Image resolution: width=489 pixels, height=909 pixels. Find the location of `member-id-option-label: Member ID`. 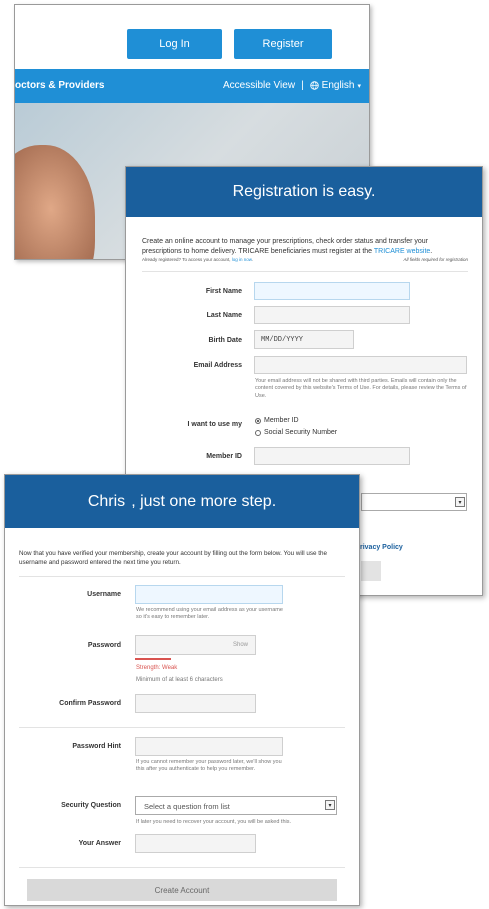

member-id-option-label: Member ID is located at coordinates (281, 420).